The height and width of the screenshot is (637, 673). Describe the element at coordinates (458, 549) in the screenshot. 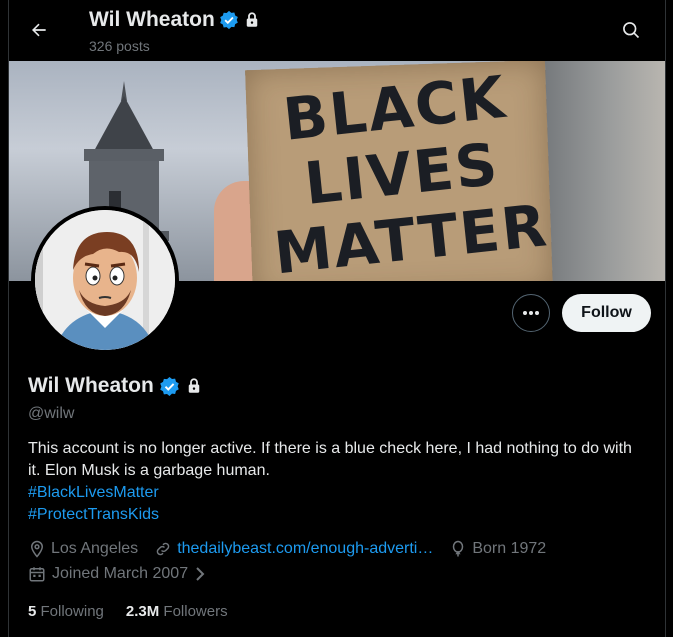

I see `balloon-icon` at that location.